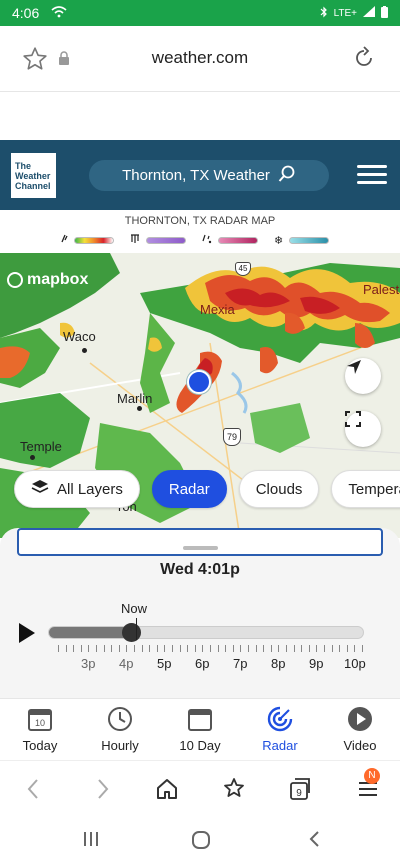  I want to click on network-type: LTE+, so click(345, 13).